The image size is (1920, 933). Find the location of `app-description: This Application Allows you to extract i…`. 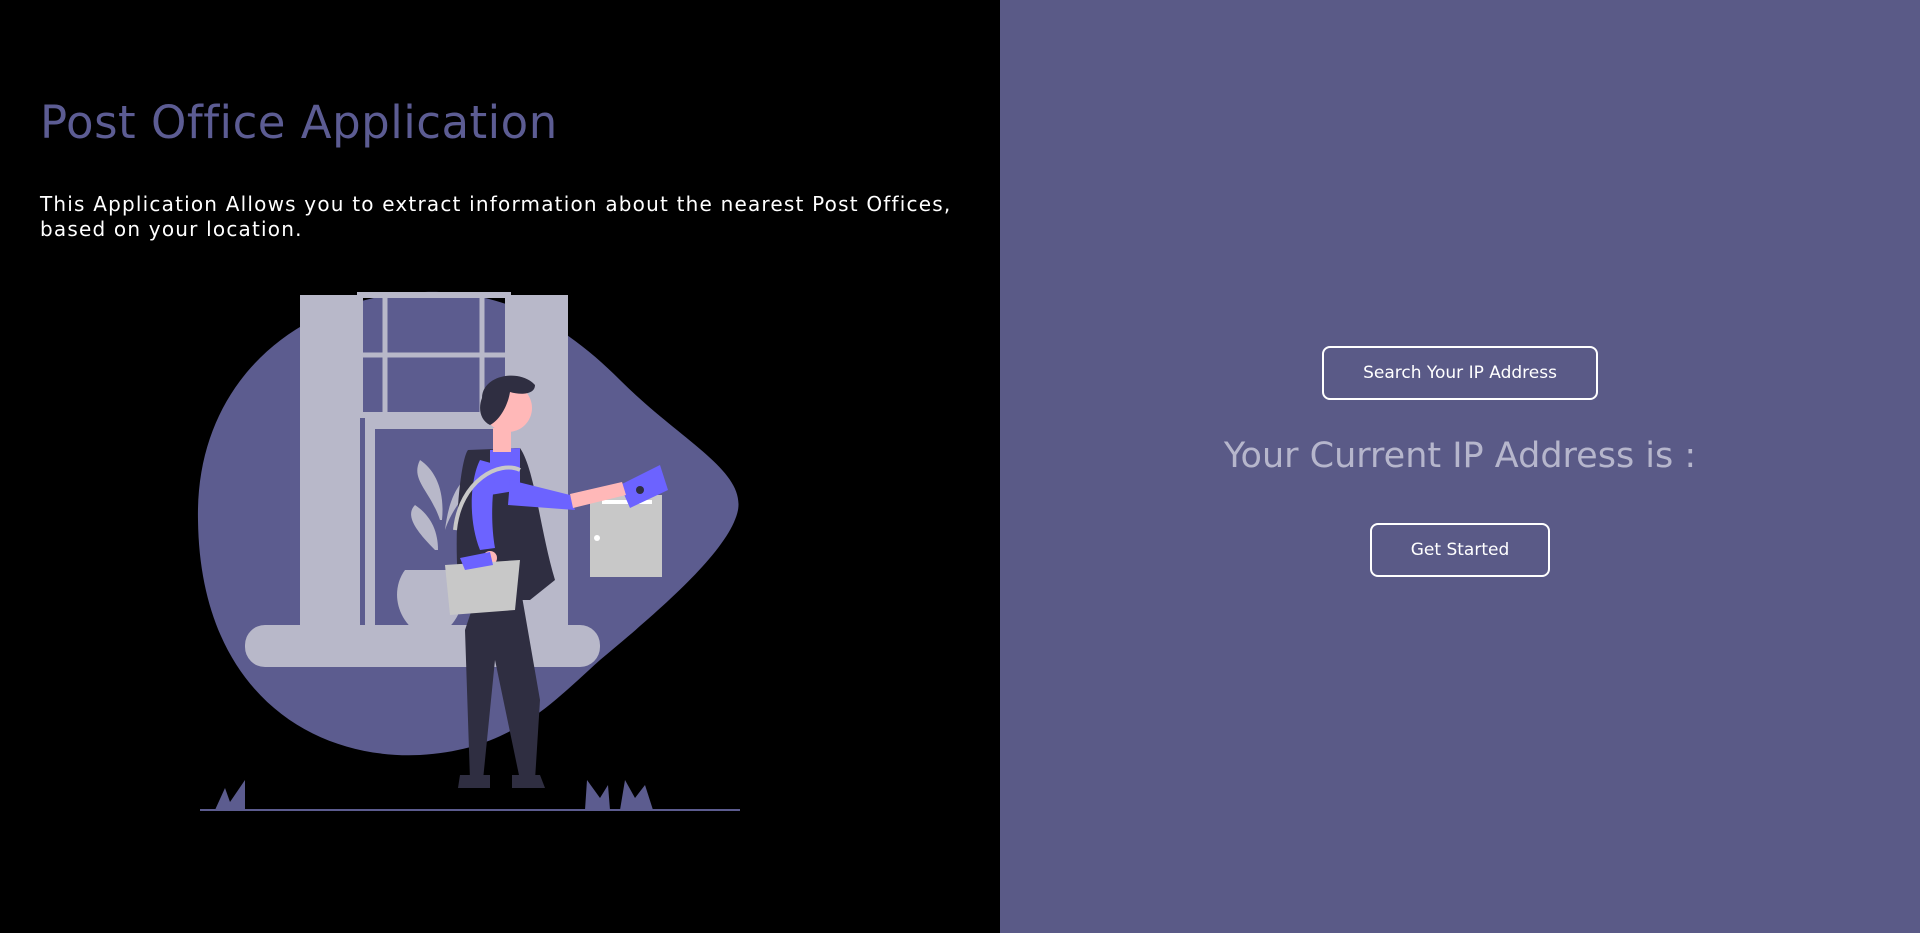

app-description: This Application Allows you to extract i… is located at coordinates (496, 216).